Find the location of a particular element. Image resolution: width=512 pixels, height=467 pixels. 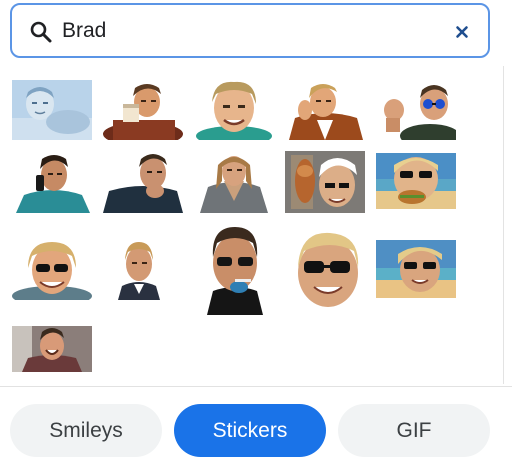

sticker-phone-call is located at coordinates (53, 182).